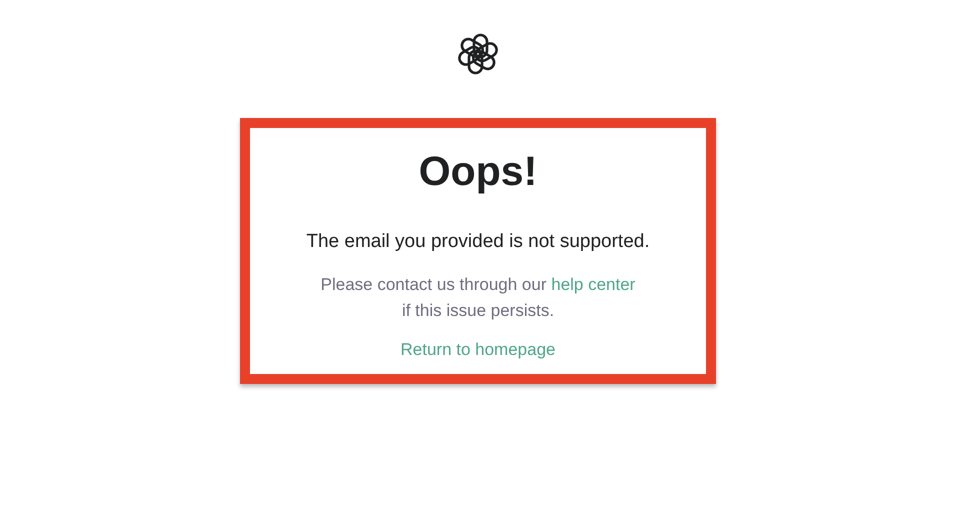 This screenshot has height=516, width=956. Describe the element at coordinates (478, 350) in the screenshot. I see `return-link: Return to homepage` at that location.